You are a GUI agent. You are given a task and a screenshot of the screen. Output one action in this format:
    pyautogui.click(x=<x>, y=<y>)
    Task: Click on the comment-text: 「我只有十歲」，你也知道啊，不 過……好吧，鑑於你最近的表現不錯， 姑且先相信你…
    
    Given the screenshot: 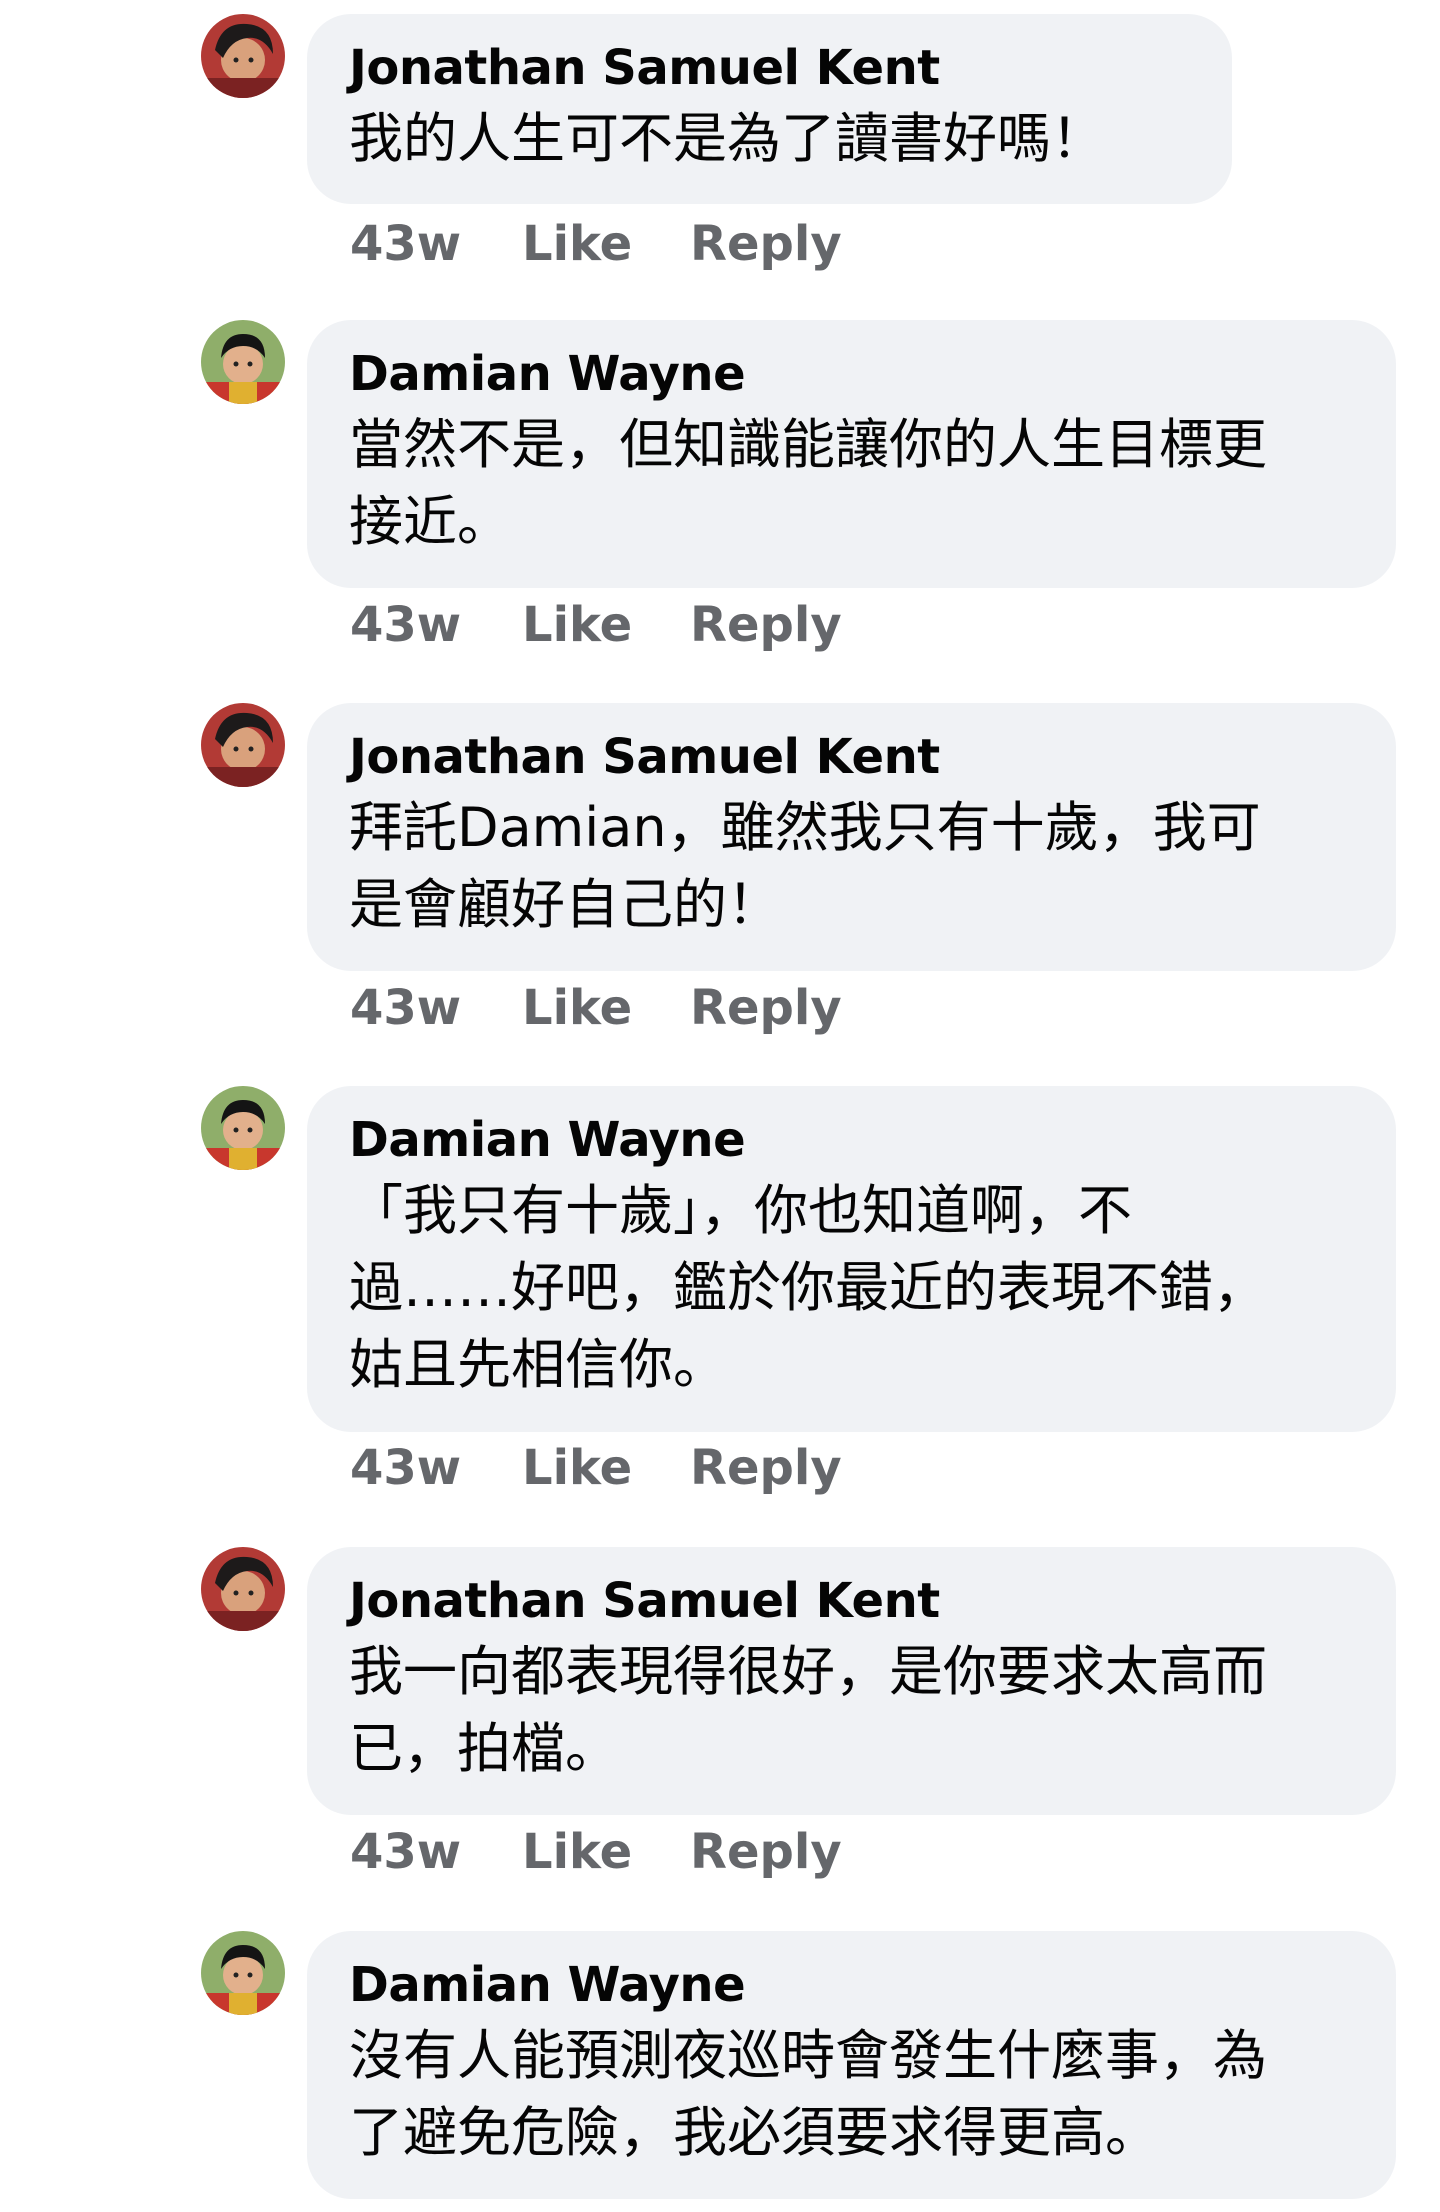 What is the action you would take?
    pyautogui.click(x=808, y=1287)
    